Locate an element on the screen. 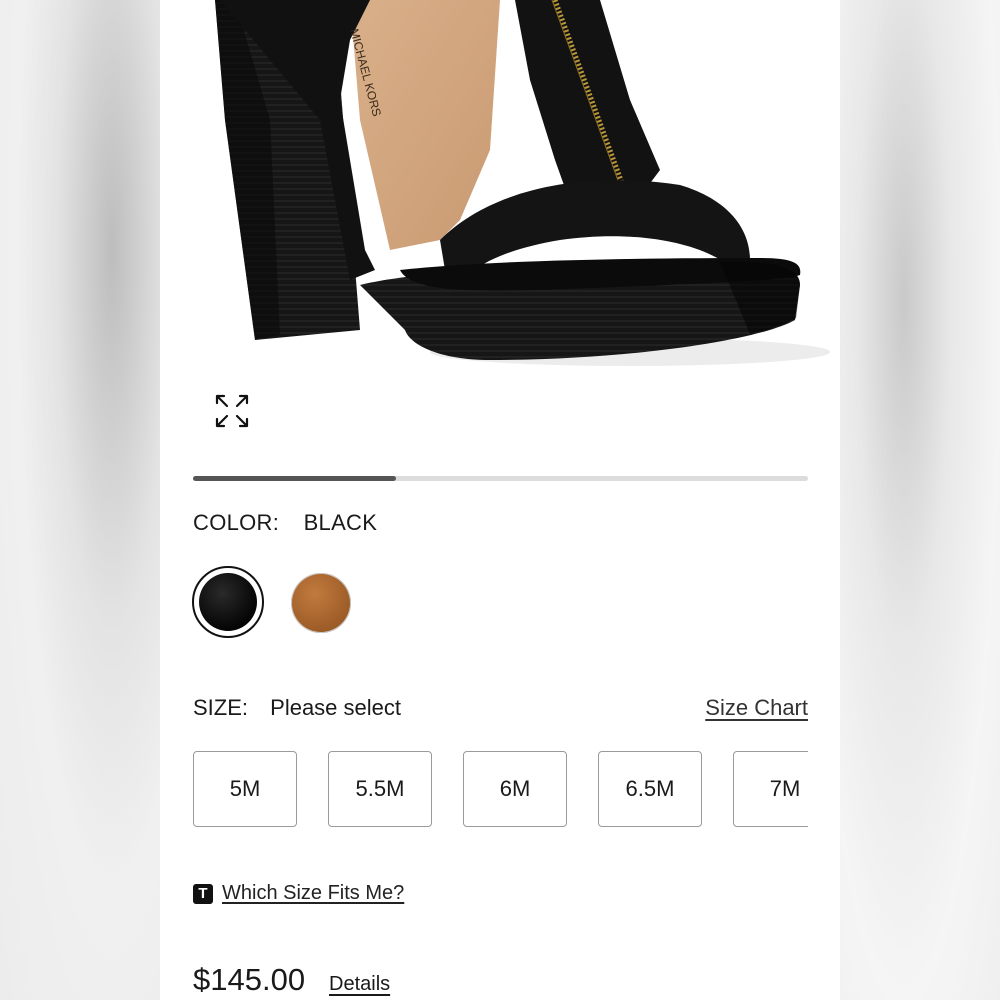  color-swatch-brown is located at coordinates (321, 603).